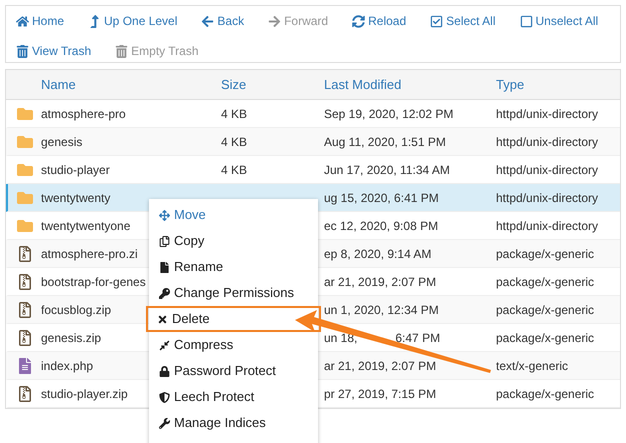 Image resolution: width=626 pixels, height=443 pixels. What do you see at coordinates (75, 170) in the screenshot?
I see `table-cell-text: studio-player` at bounding box center [75, 170].